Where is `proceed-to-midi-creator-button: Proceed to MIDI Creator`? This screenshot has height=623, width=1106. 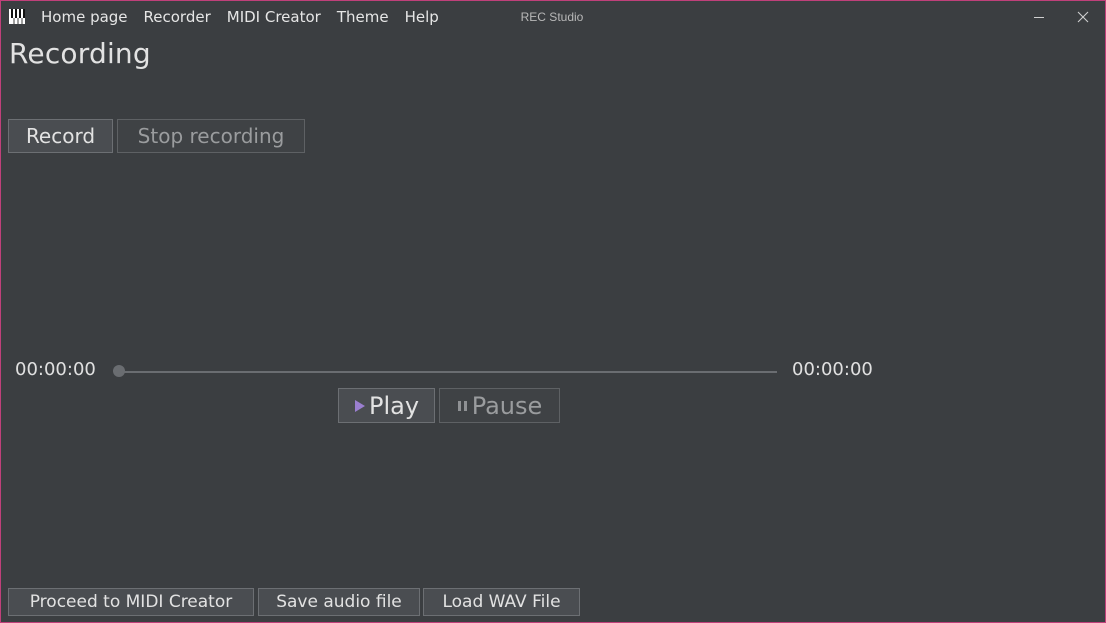
proceed-to-midi-creator-button: Proceed to MIDI Creator is located at coordinates (131, 602).